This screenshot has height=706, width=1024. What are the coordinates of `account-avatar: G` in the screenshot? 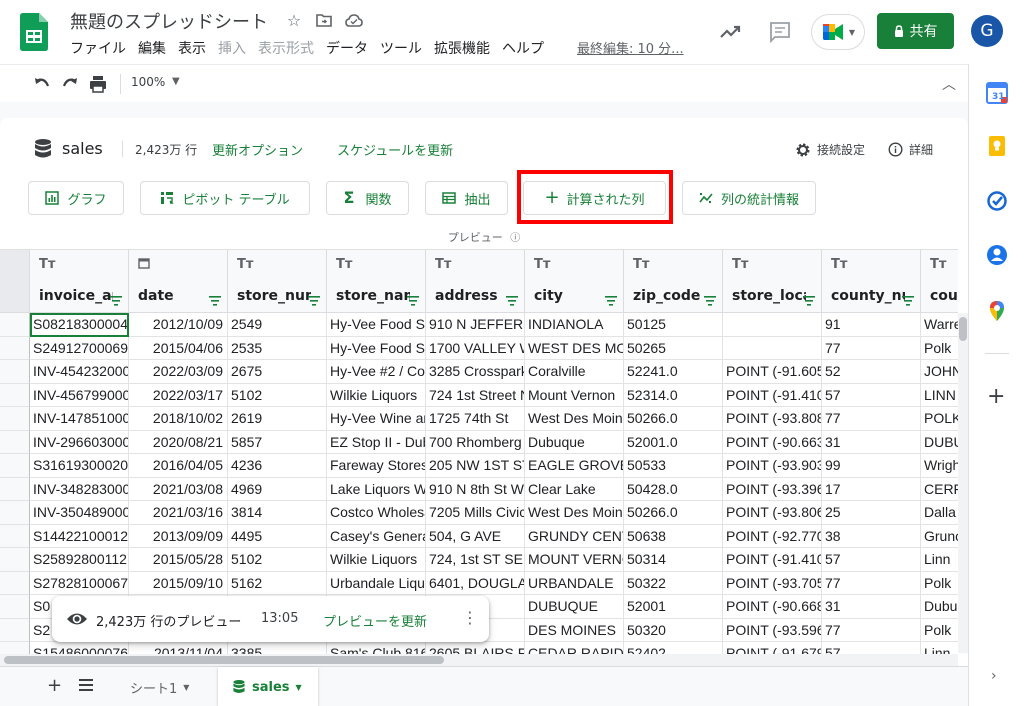 It's located at (987, 31).